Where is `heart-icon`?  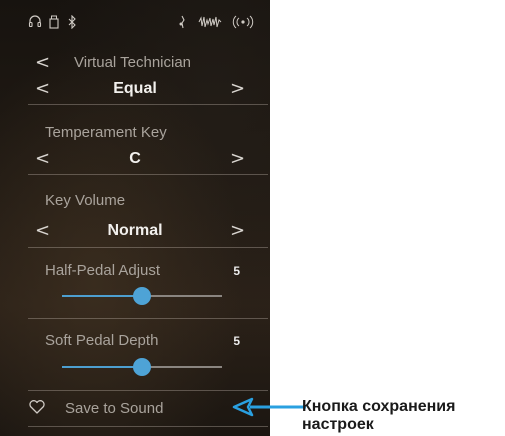
heart-icon is located at coordinates (37, 409).